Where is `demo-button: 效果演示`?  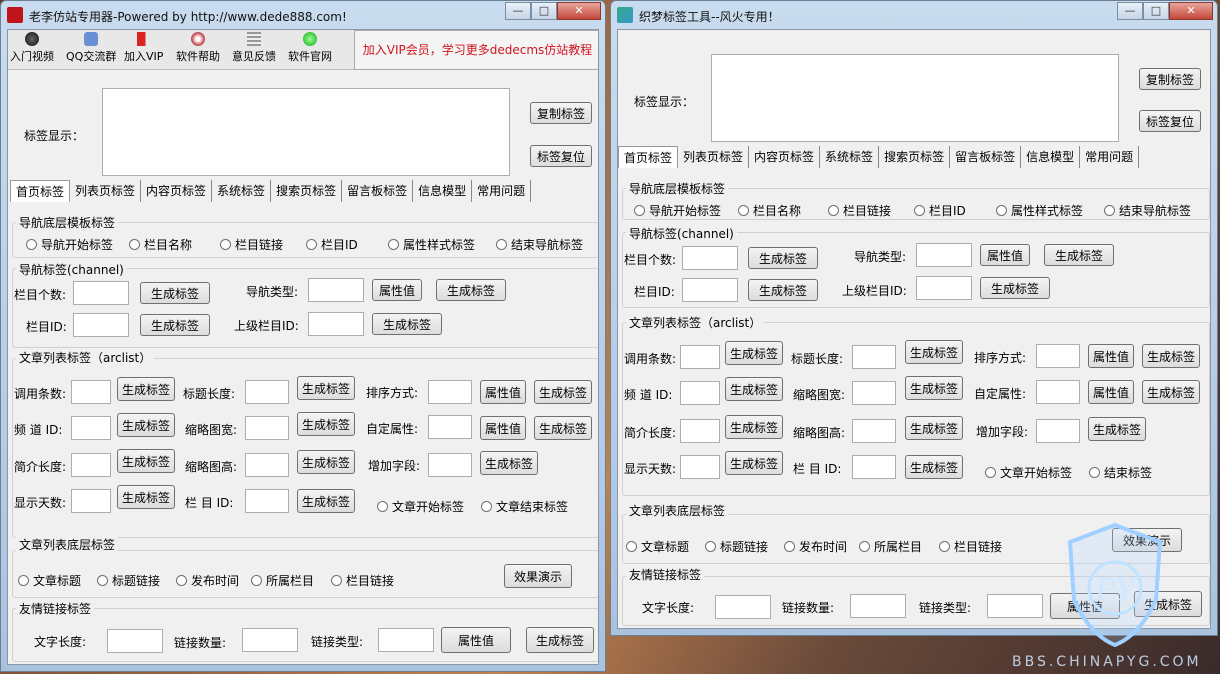
demo-button: 效果演示 is located at coordinates (538, 576).